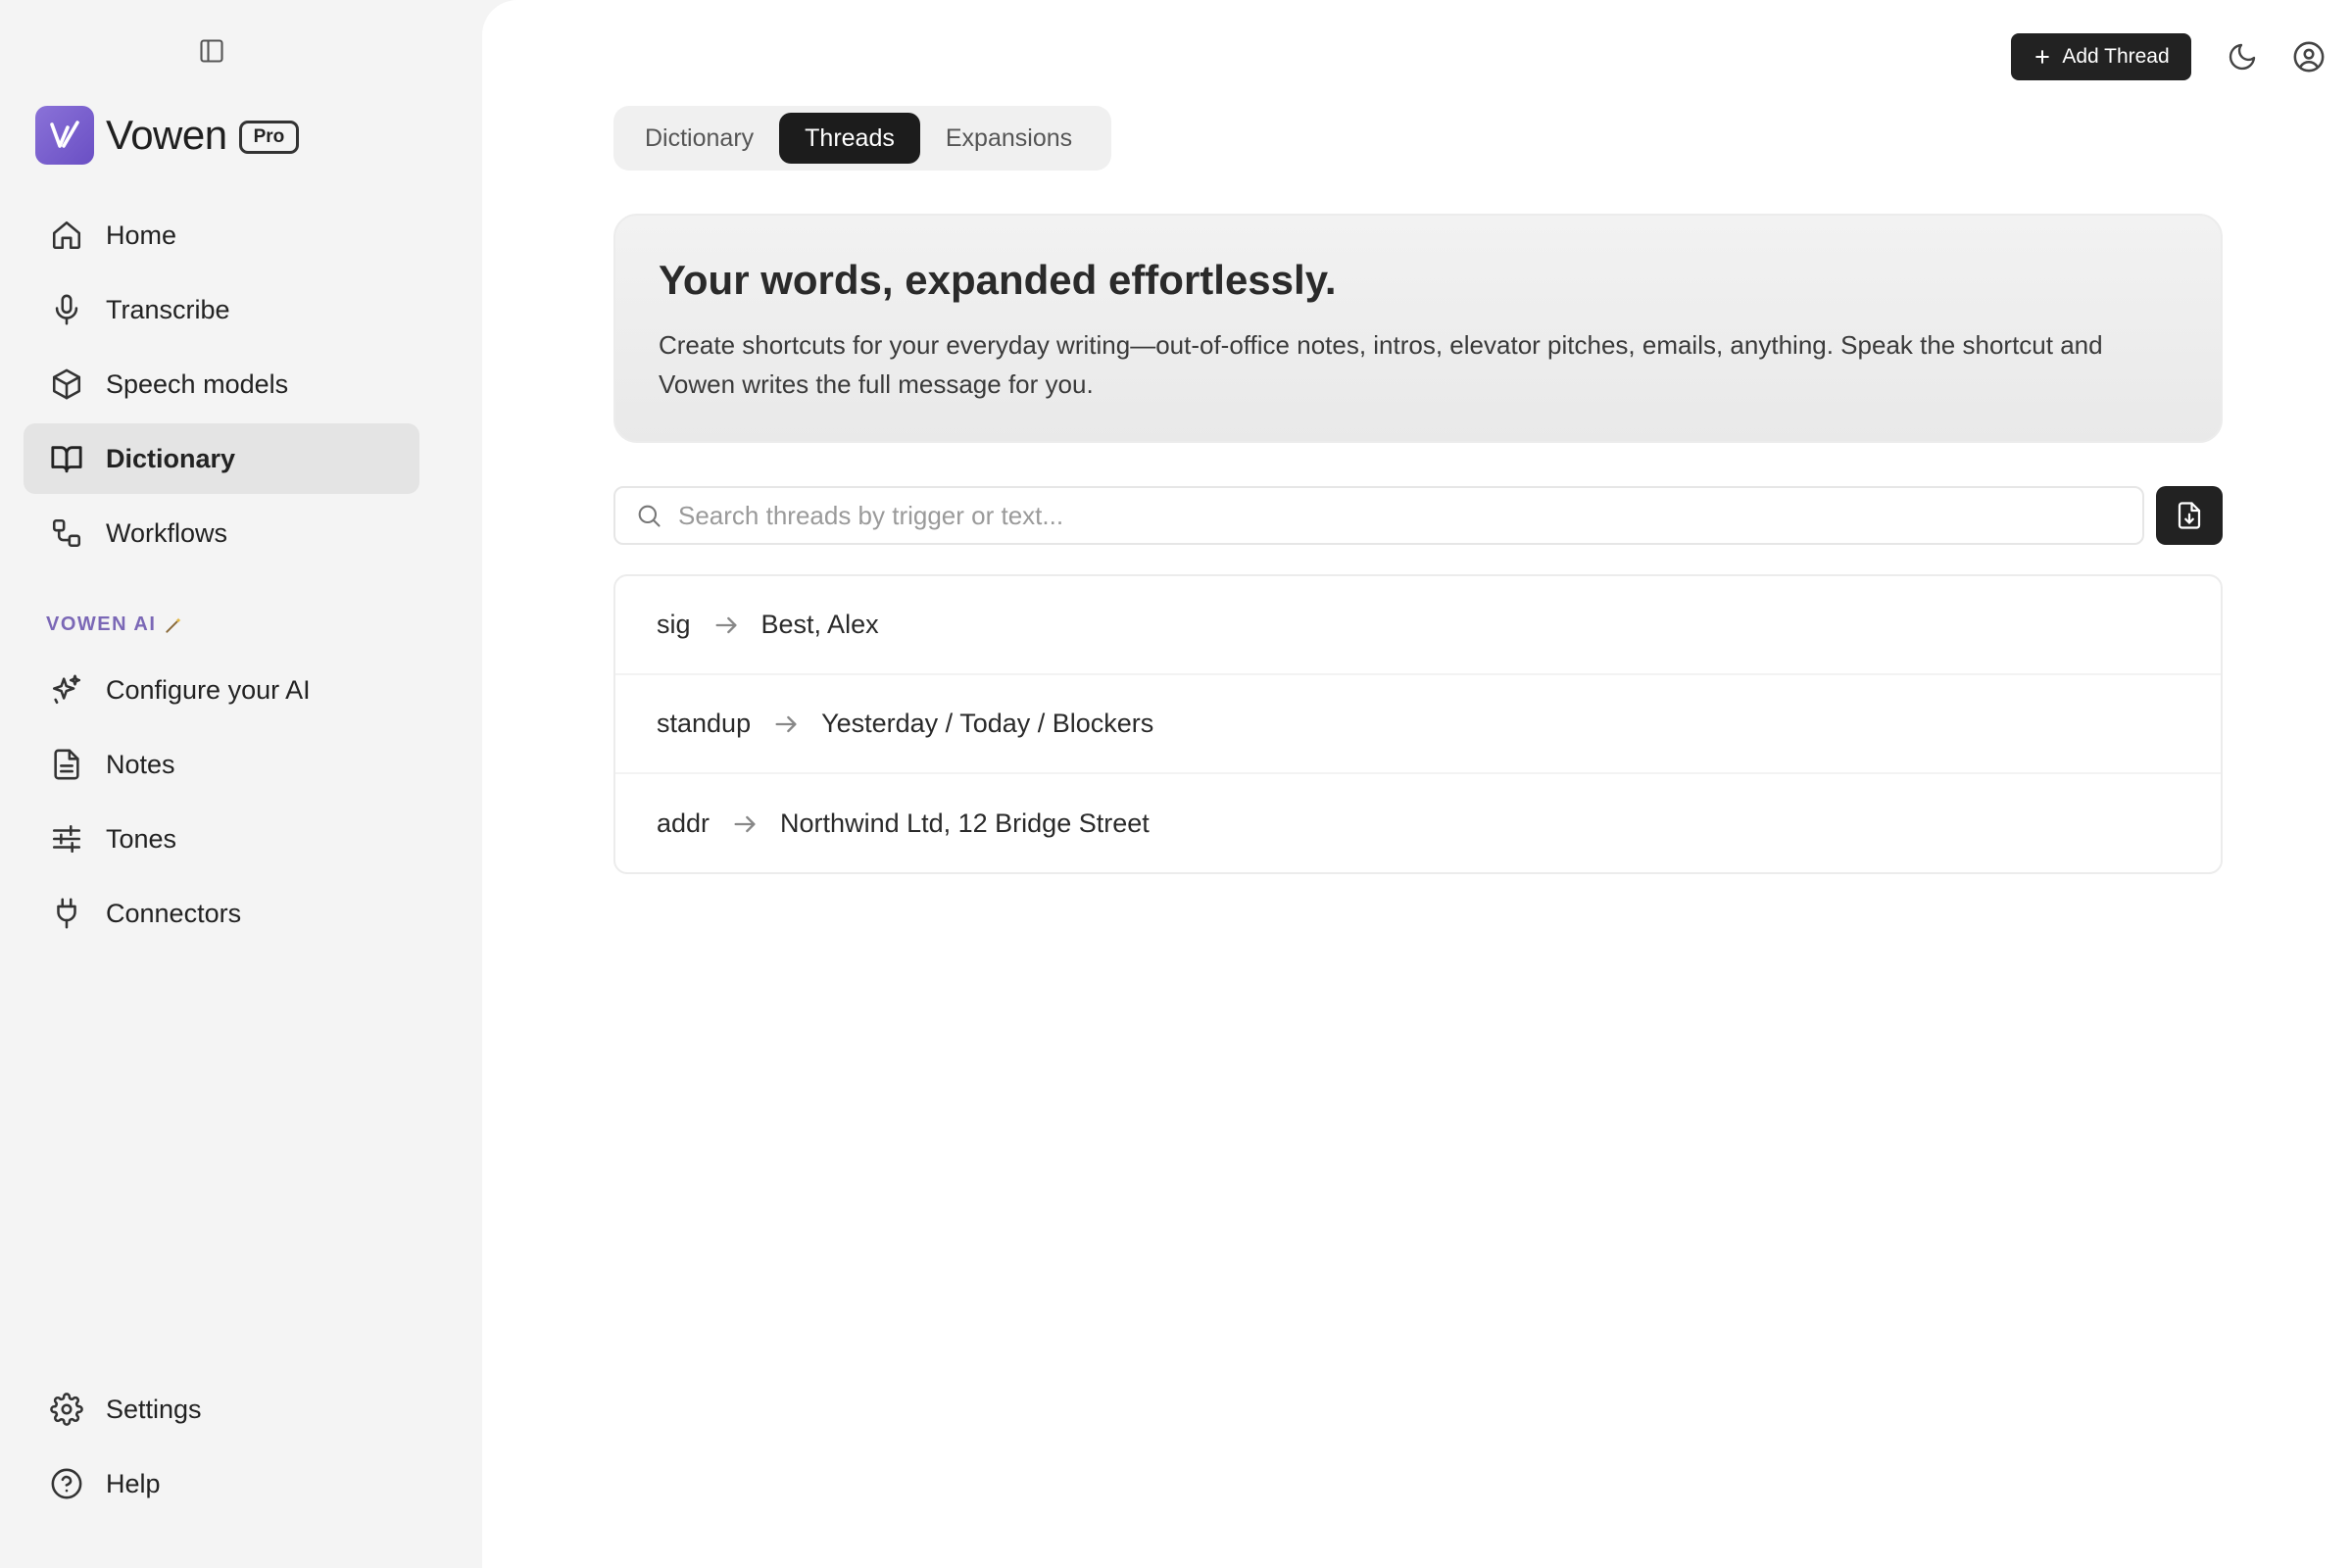  I want to click on thread-trigger: addr, so click(683, 823).